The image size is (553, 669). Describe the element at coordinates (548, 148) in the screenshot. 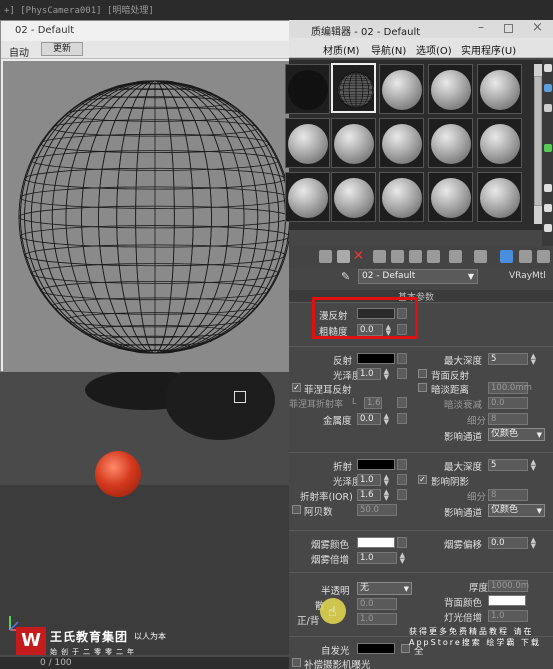

I see `uv-tiling-icon` at that location.